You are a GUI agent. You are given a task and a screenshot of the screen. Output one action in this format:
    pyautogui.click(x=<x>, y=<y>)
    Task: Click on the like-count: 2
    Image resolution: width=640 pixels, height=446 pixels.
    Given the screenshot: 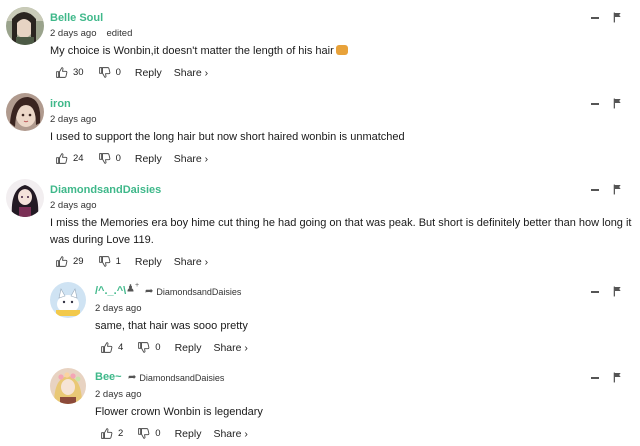 What is the action you would take?
    pyautogui.click(x=121, y=433)
    